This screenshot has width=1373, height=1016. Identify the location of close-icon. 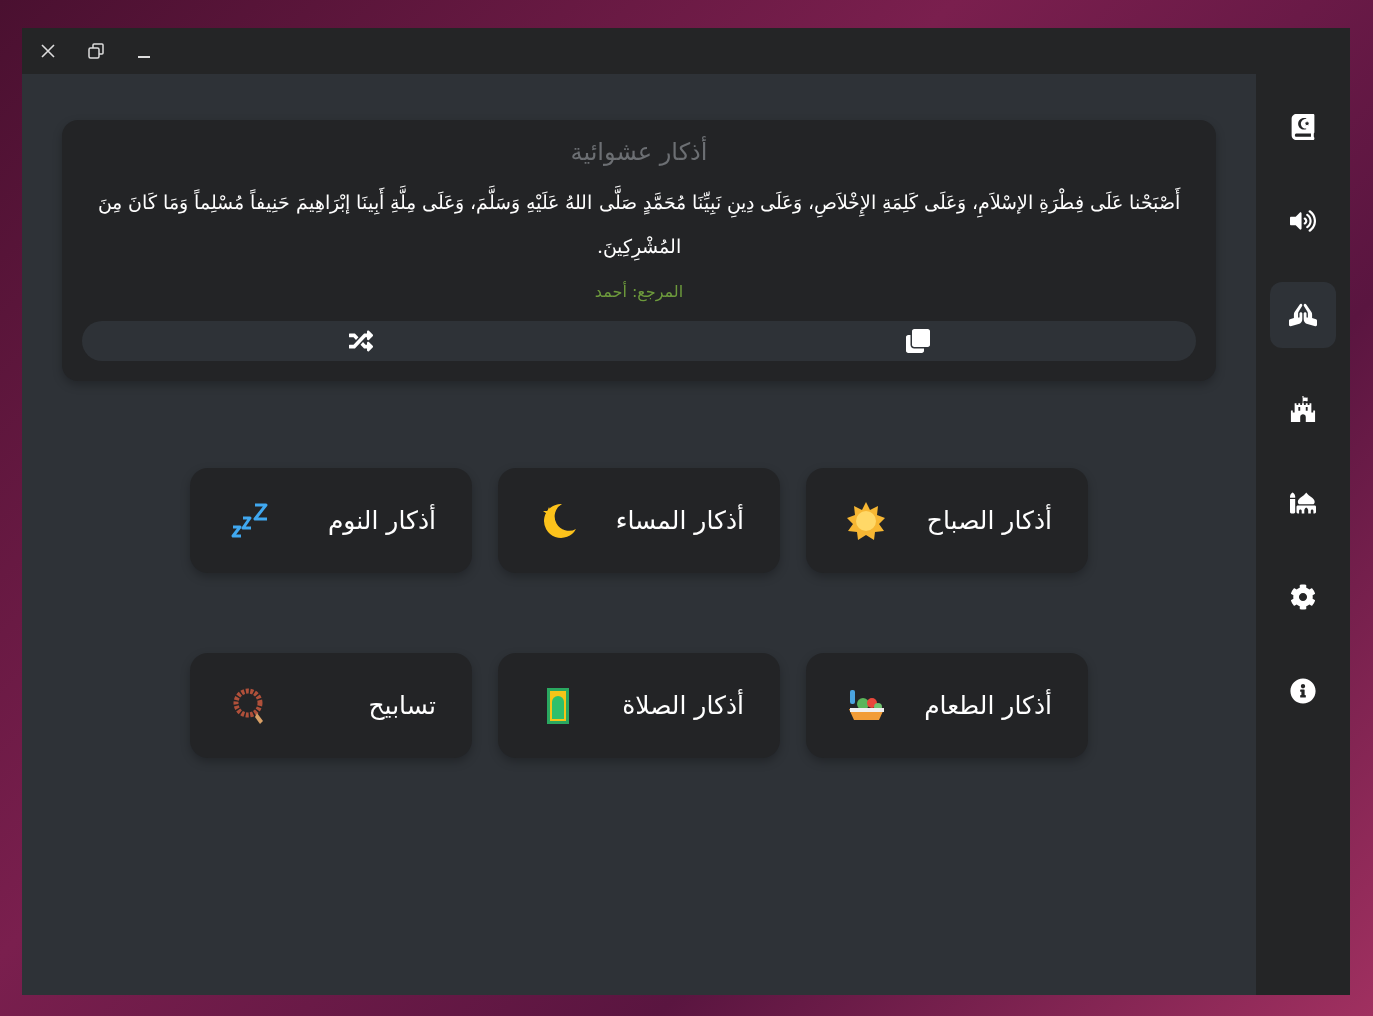
(48, 51).